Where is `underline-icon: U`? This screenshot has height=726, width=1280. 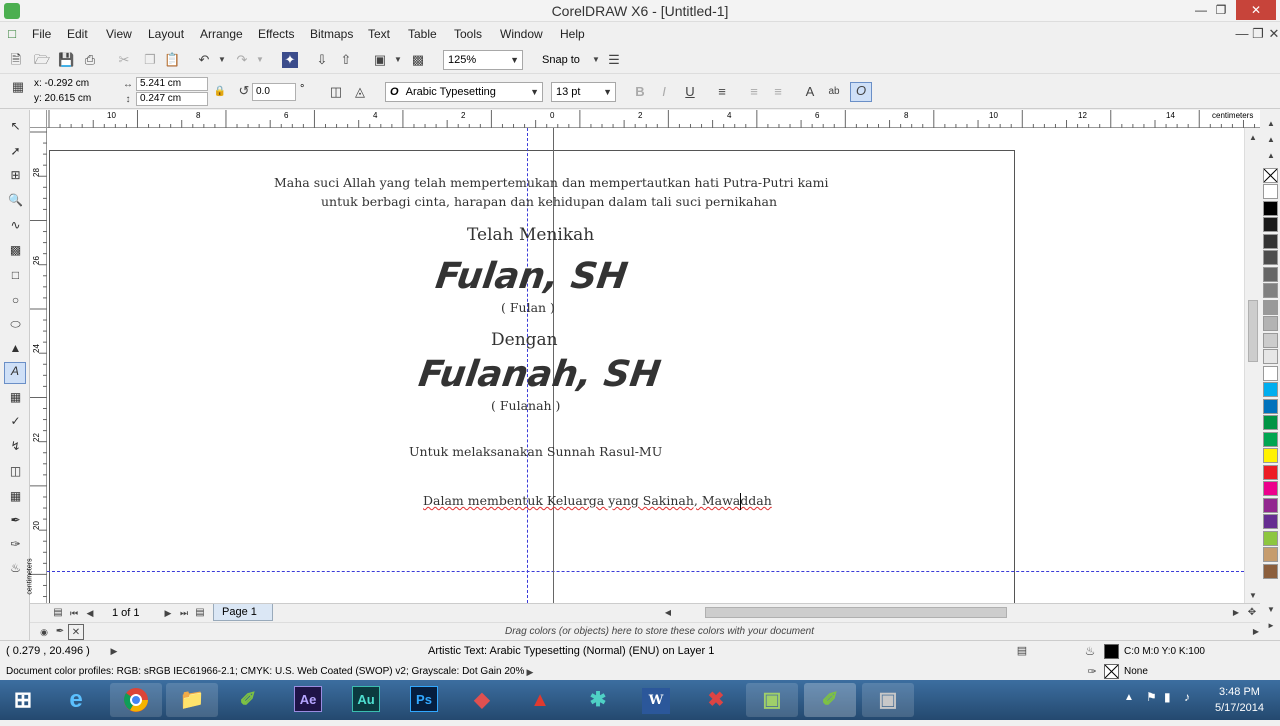
underline-icon: U is located at coordinates (690, 92).